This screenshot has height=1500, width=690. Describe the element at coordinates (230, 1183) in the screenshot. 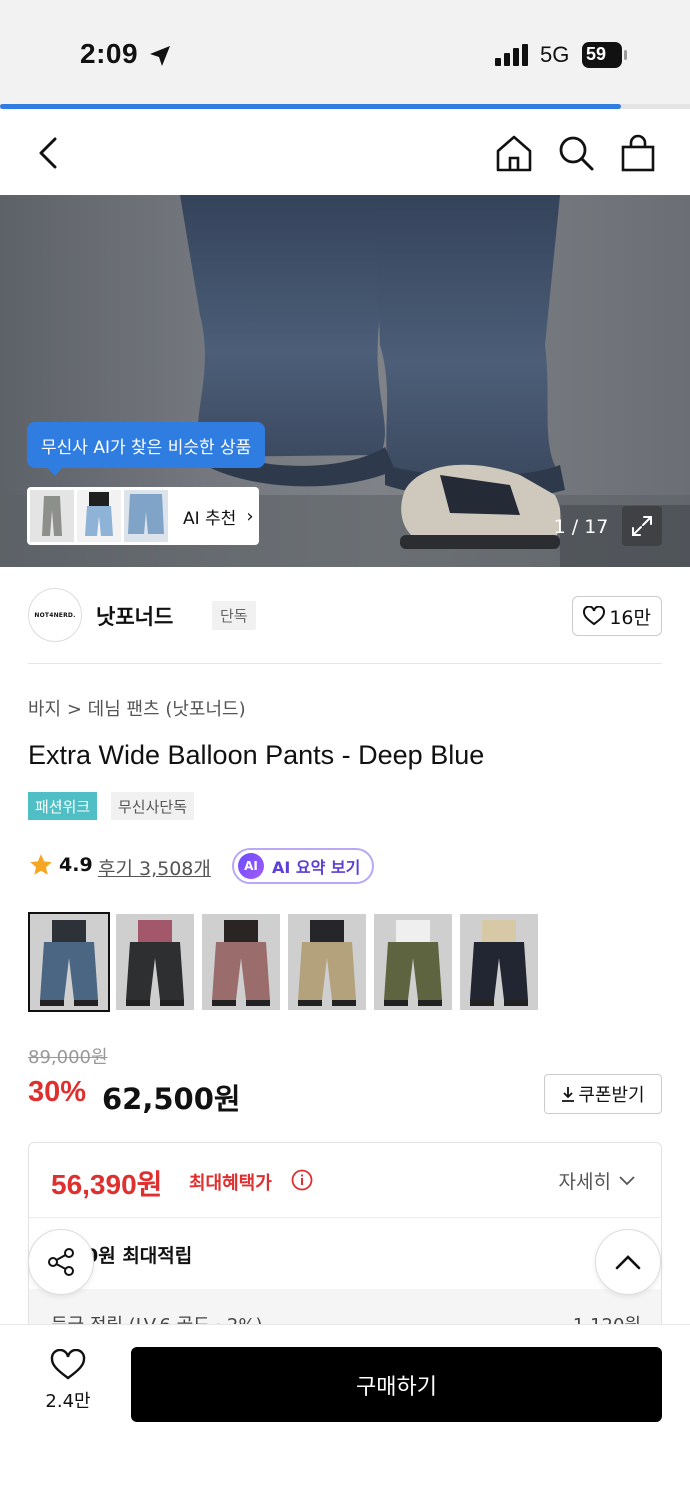

I see `max-benefit-label: 최대혜택가` at that location.